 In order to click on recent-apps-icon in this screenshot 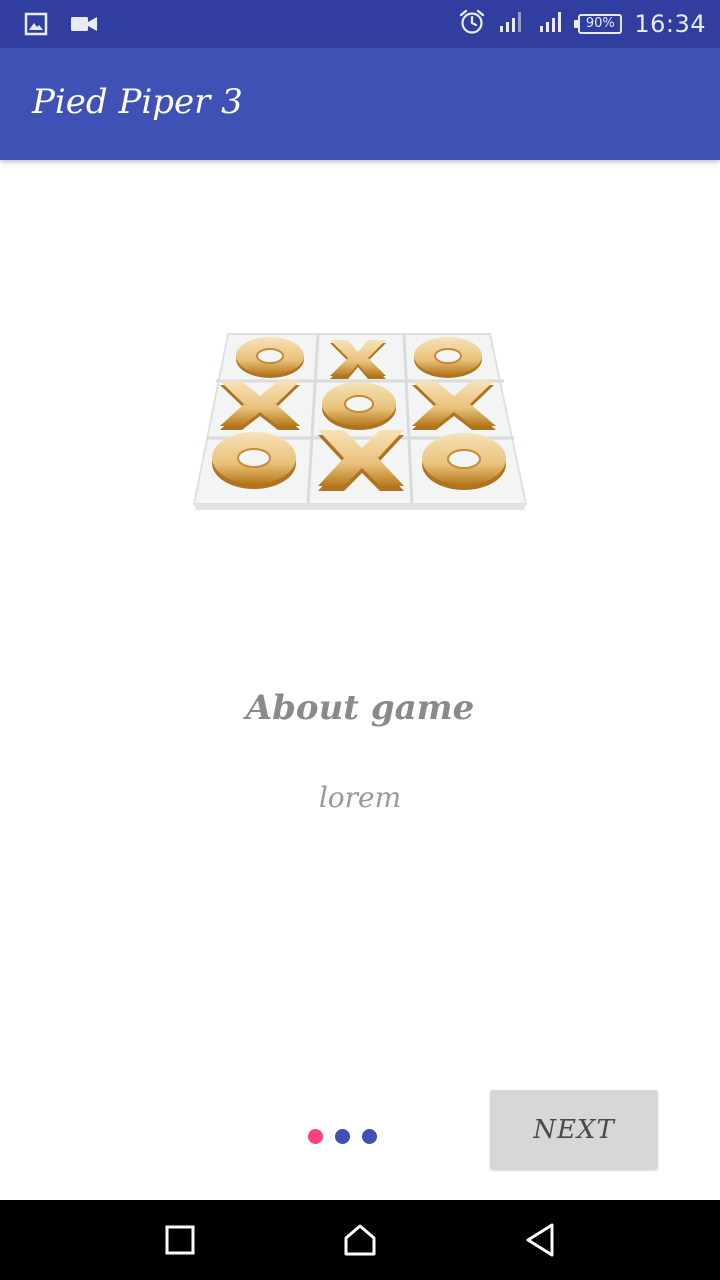, I will do `click(180, 1240)`.